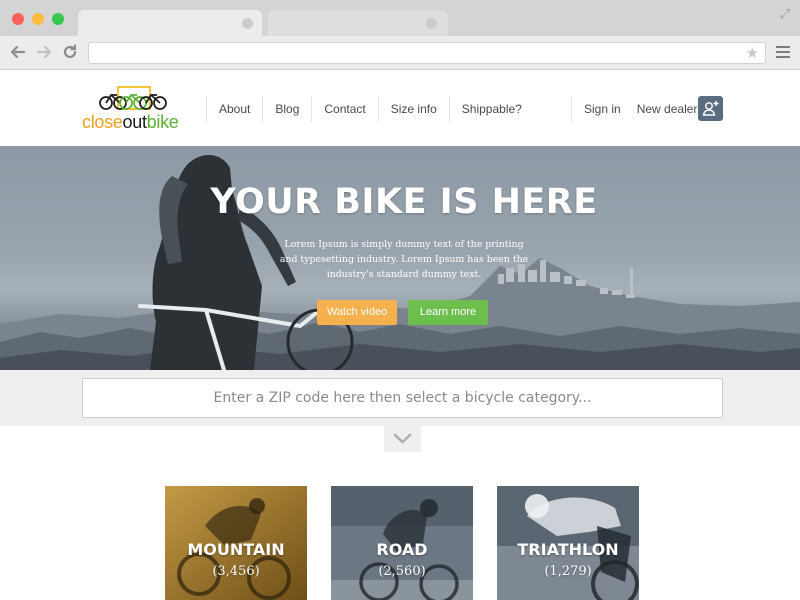 This screenshot has width=800, height=600. What do you see at coordinates (18, 19) in the screenshot?
I see `window-close-button` at bounding box center [18, 19].